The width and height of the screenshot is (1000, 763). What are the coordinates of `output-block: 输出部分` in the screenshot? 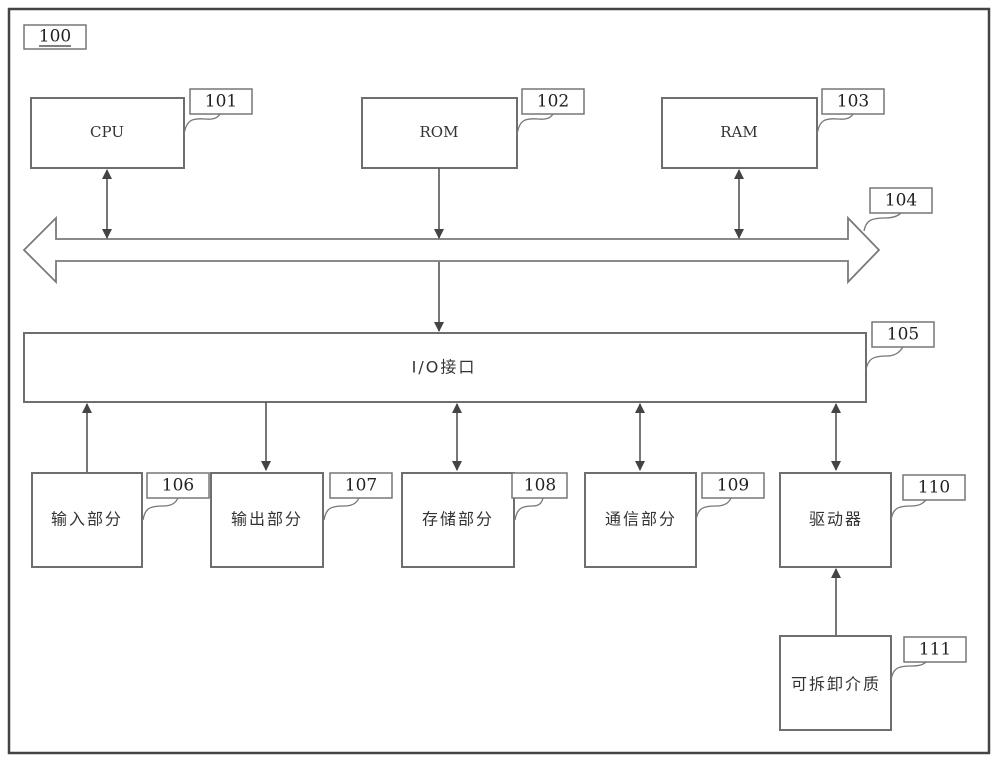 It's located at (267, 520).